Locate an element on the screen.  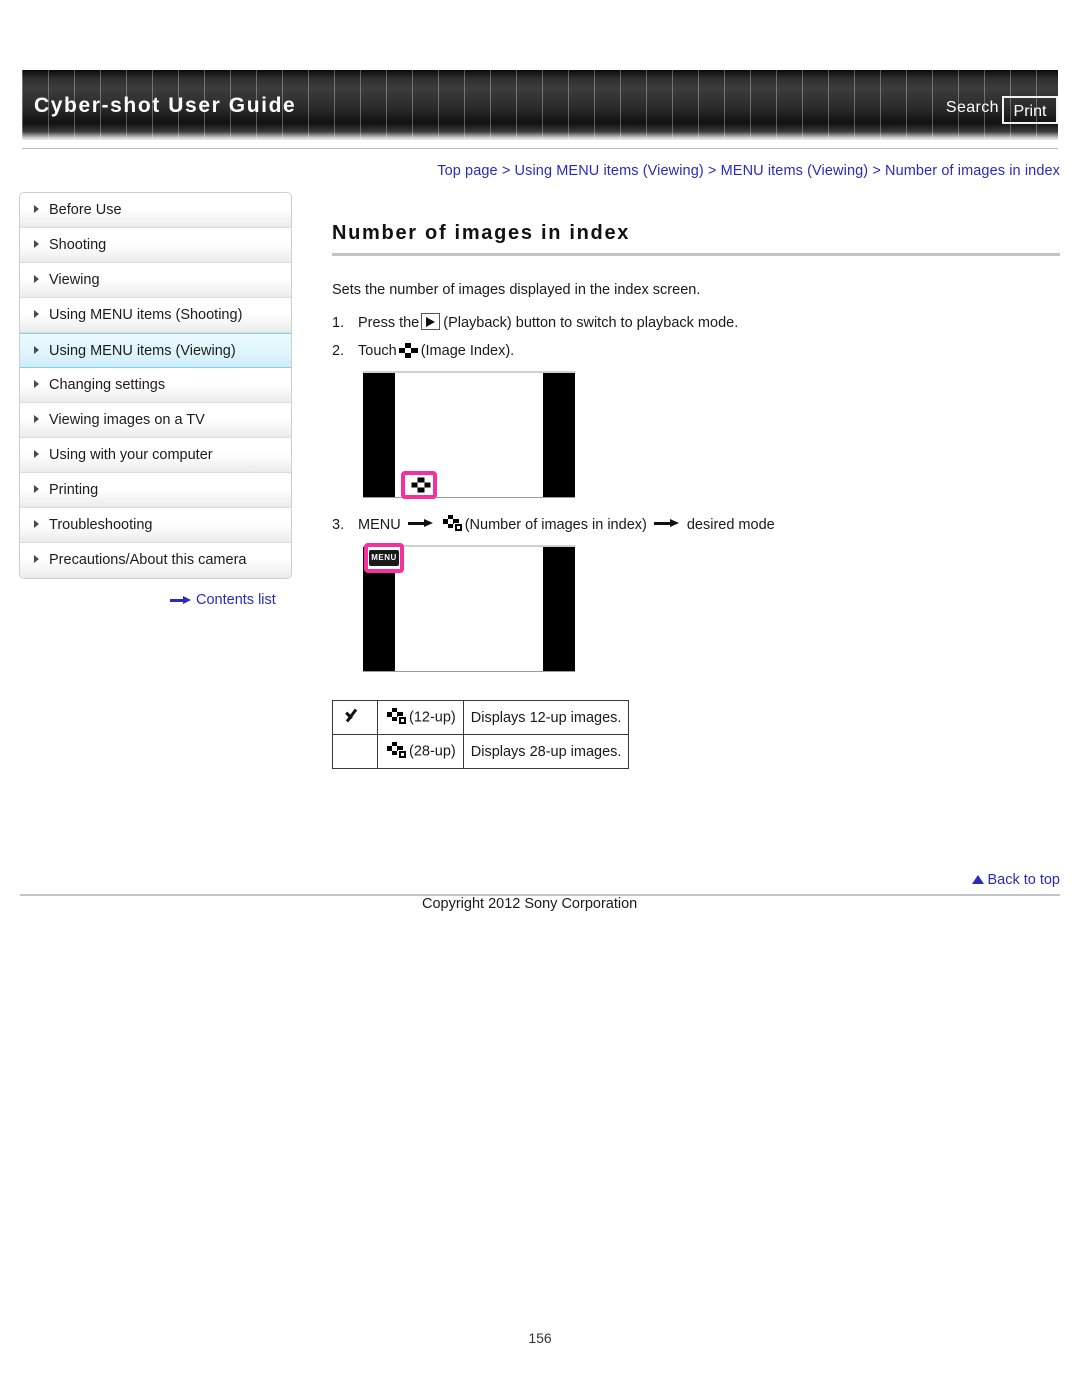
step-number: 1. is located at coordinates (338, 322).